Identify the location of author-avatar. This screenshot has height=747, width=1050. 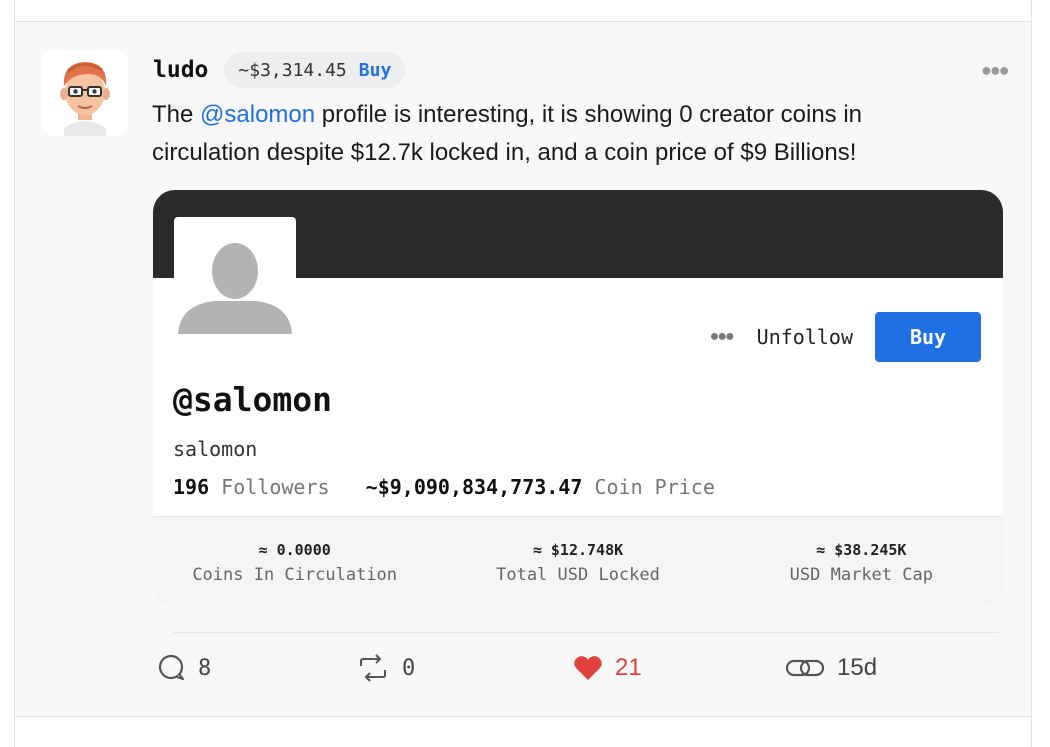
(85, 93).